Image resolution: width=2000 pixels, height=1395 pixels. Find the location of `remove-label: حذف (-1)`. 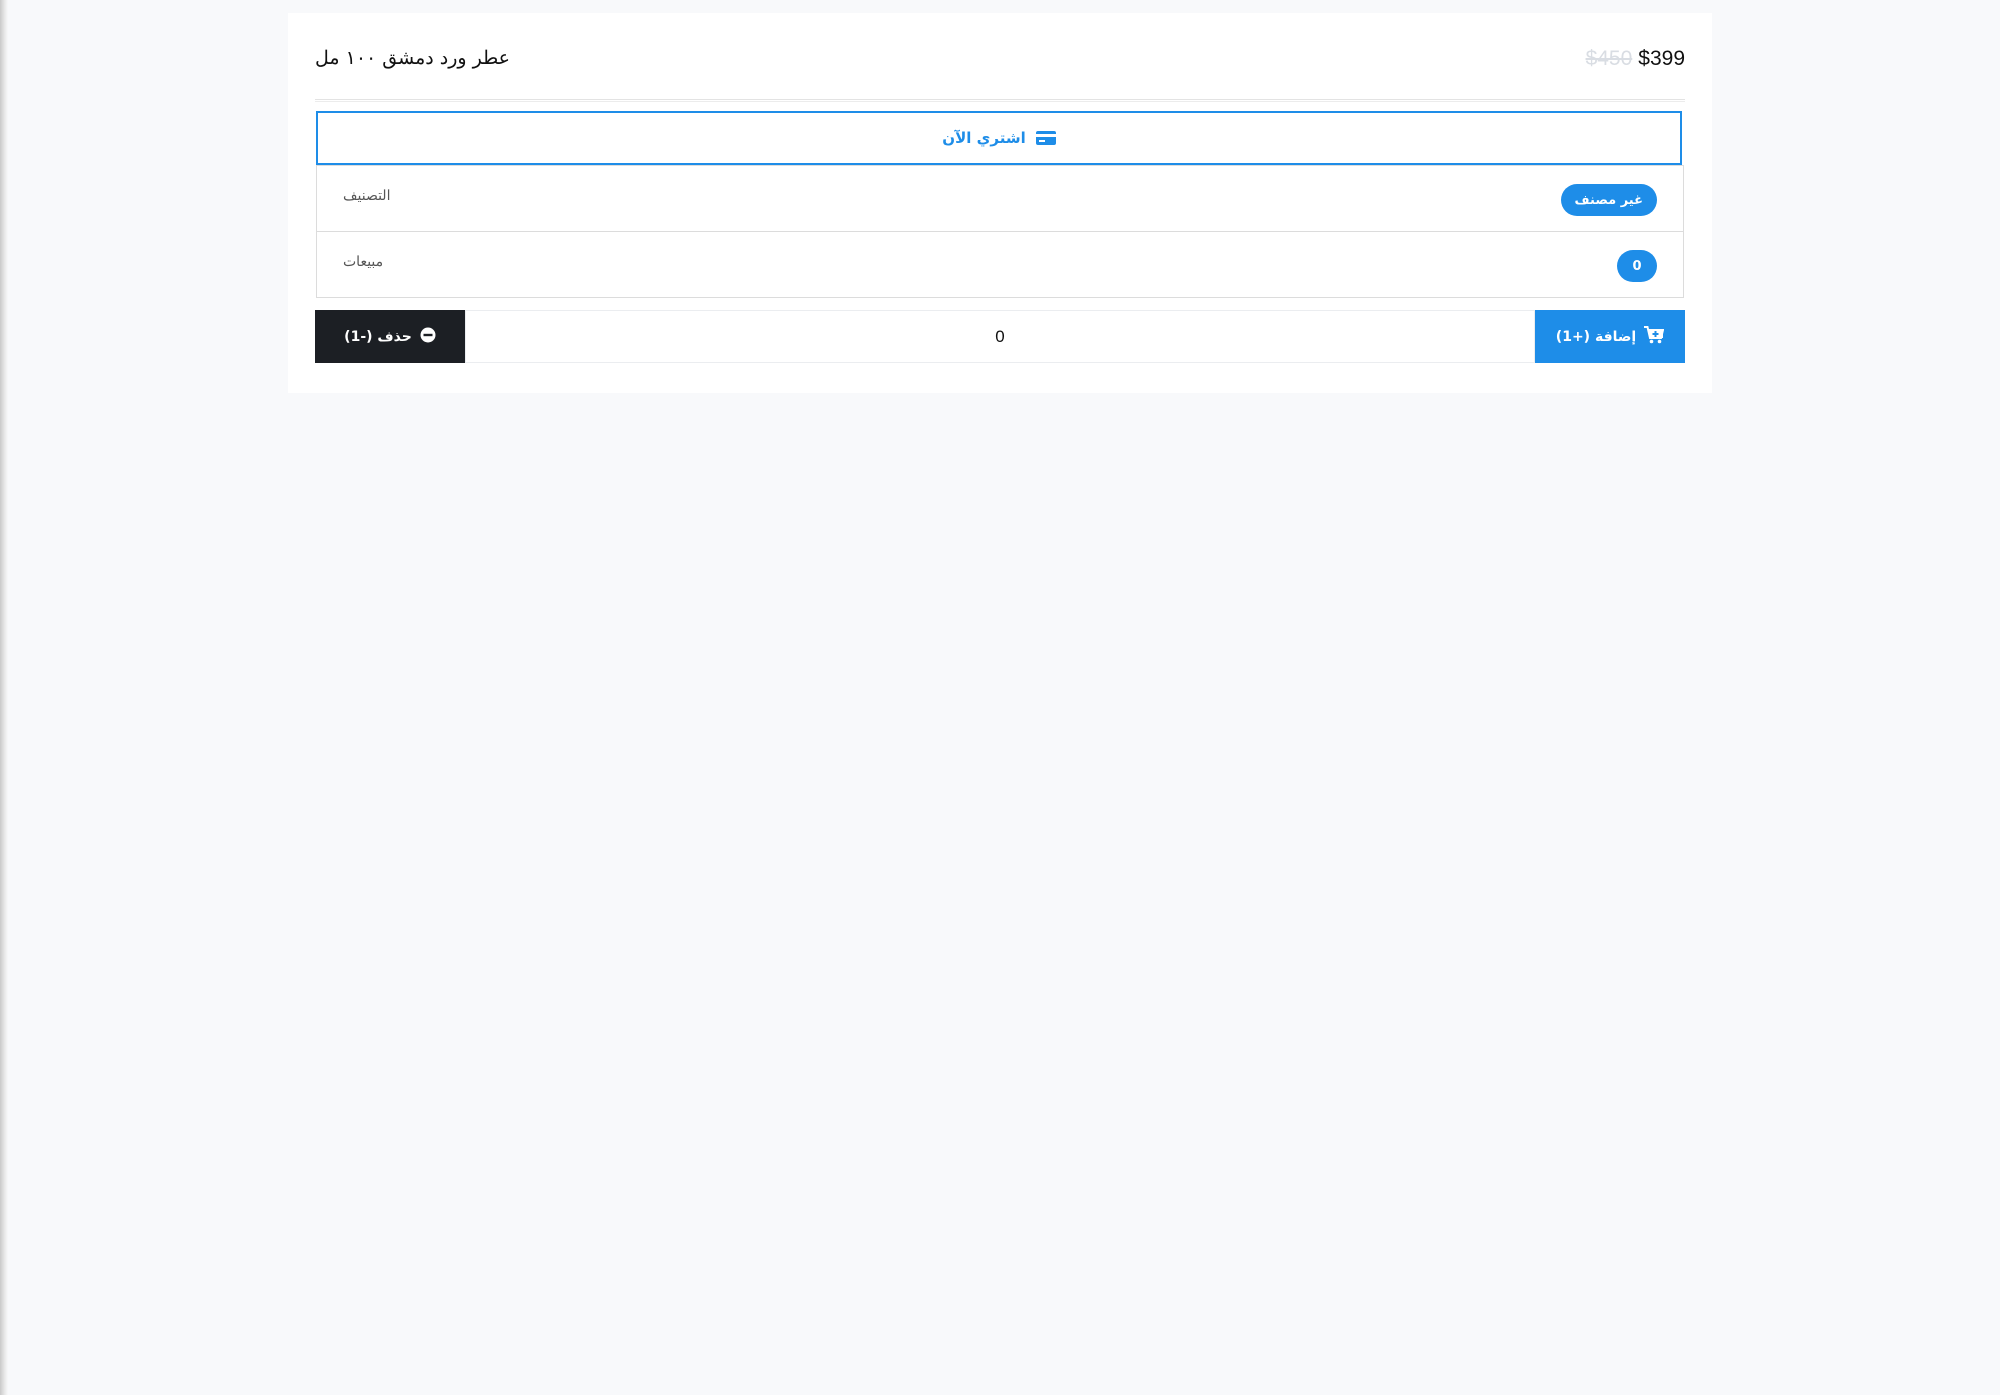

remove-label: حذف (-1) is located at coordinates (378, 336).